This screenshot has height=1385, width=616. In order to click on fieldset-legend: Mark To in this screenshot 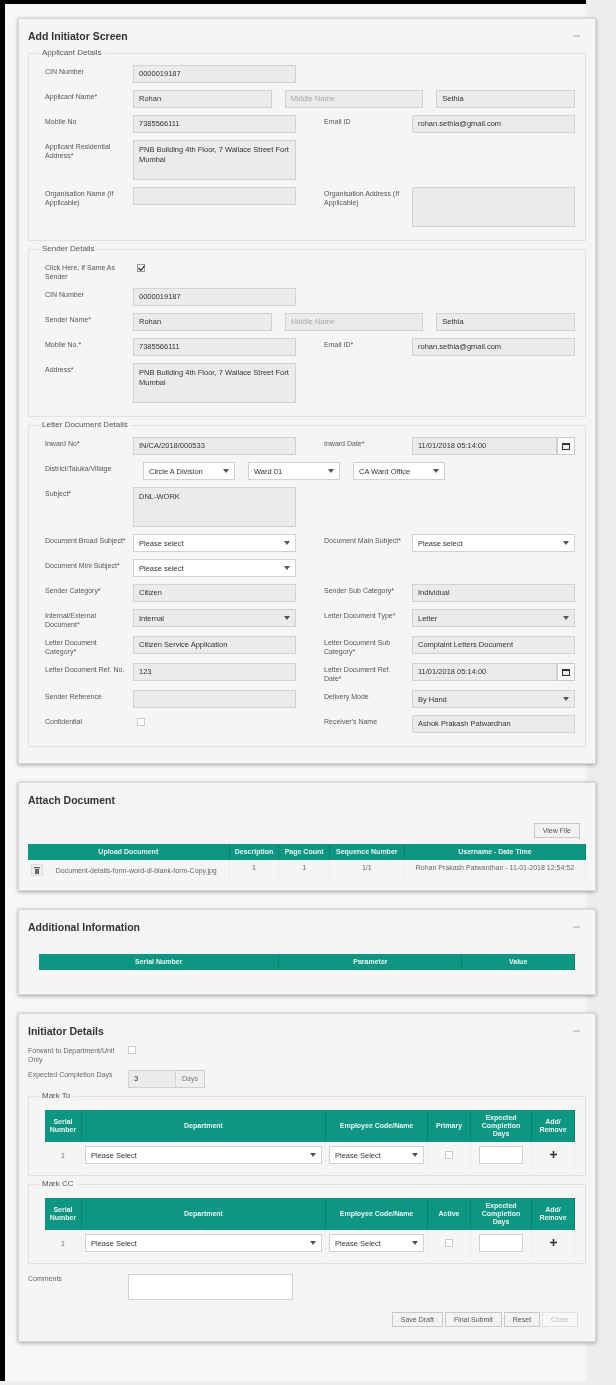, I will do `click(56, 1095)`.